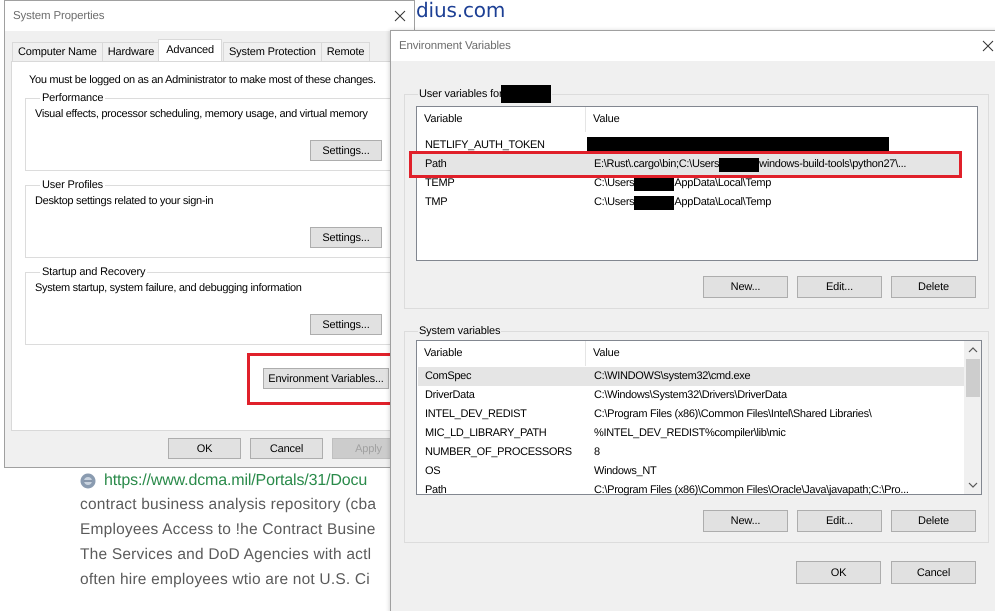  I want to click on tab: Computer Name, so click(57, 51).